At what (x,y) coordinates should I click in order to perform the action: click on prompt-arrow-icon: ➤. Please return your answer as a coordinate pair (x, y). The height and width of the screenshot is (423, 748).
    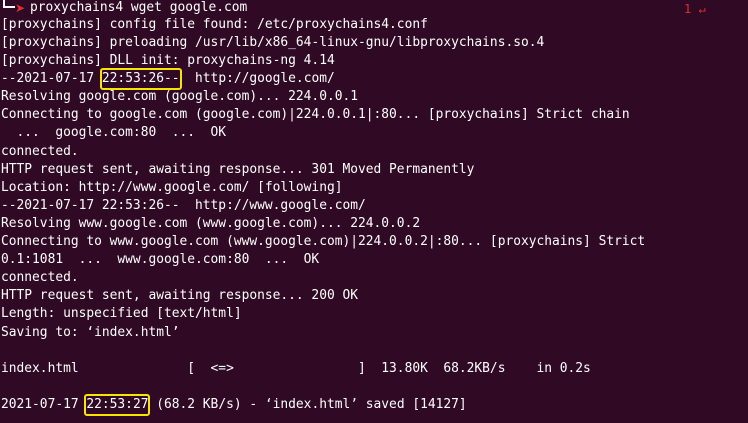
    Looking at the image, I should click on (20, 8).